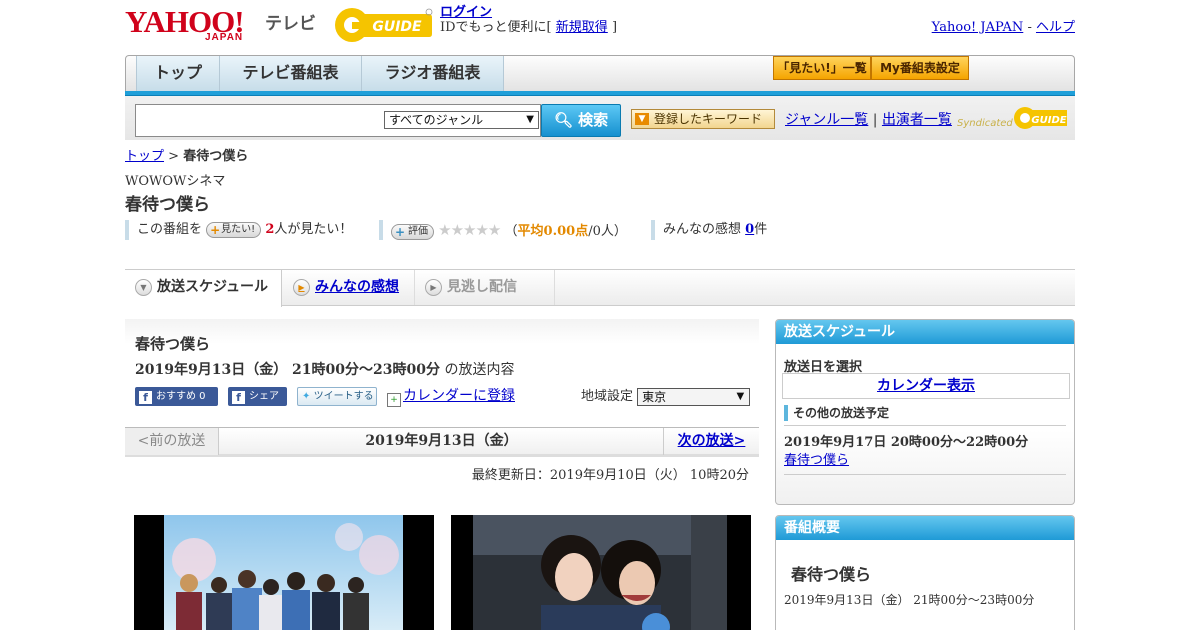 This screenshot has height=630, width=1200. Describe the element at coordinates (482, 287) in the screenshot. I see `tab-label: 見逃し配信` at that location.